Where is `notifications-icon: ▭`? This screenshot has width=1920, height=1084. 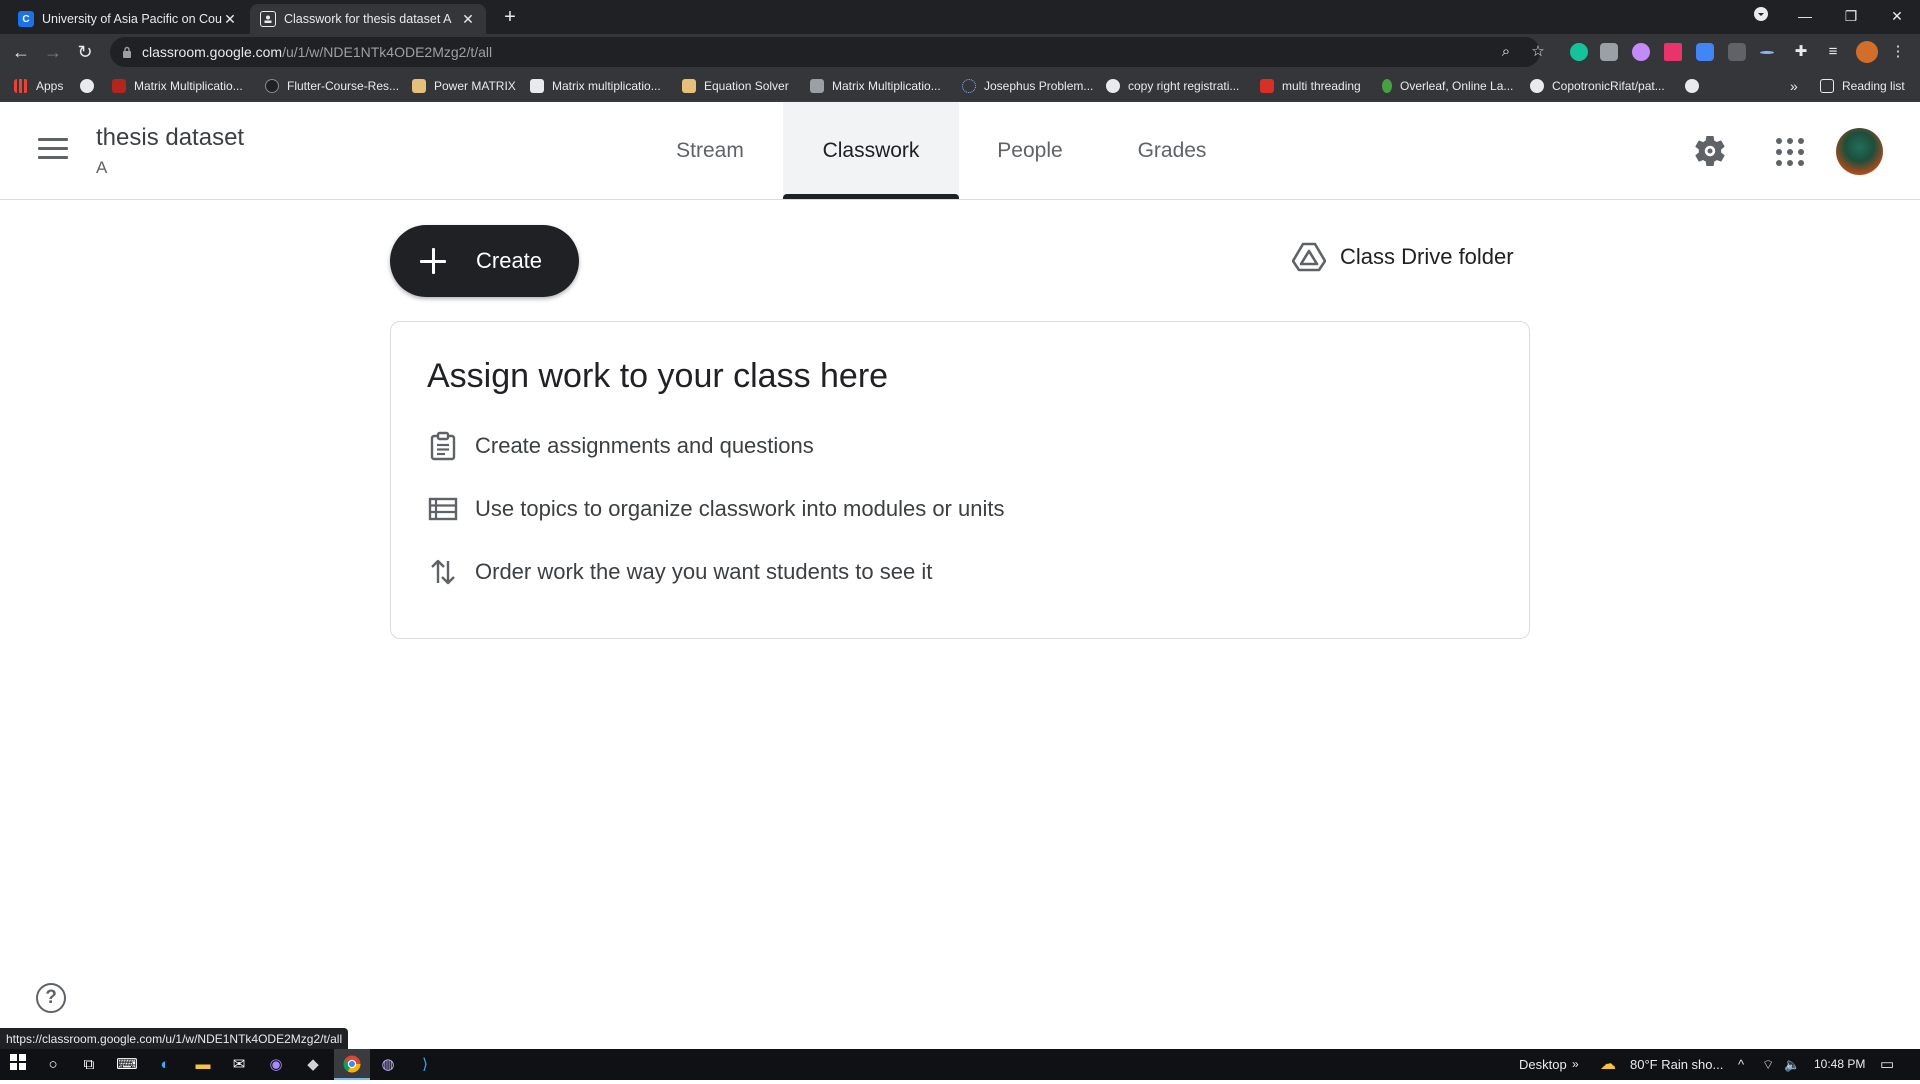 notifications-icon: ▭ is located at coordinates (1887, 1064).